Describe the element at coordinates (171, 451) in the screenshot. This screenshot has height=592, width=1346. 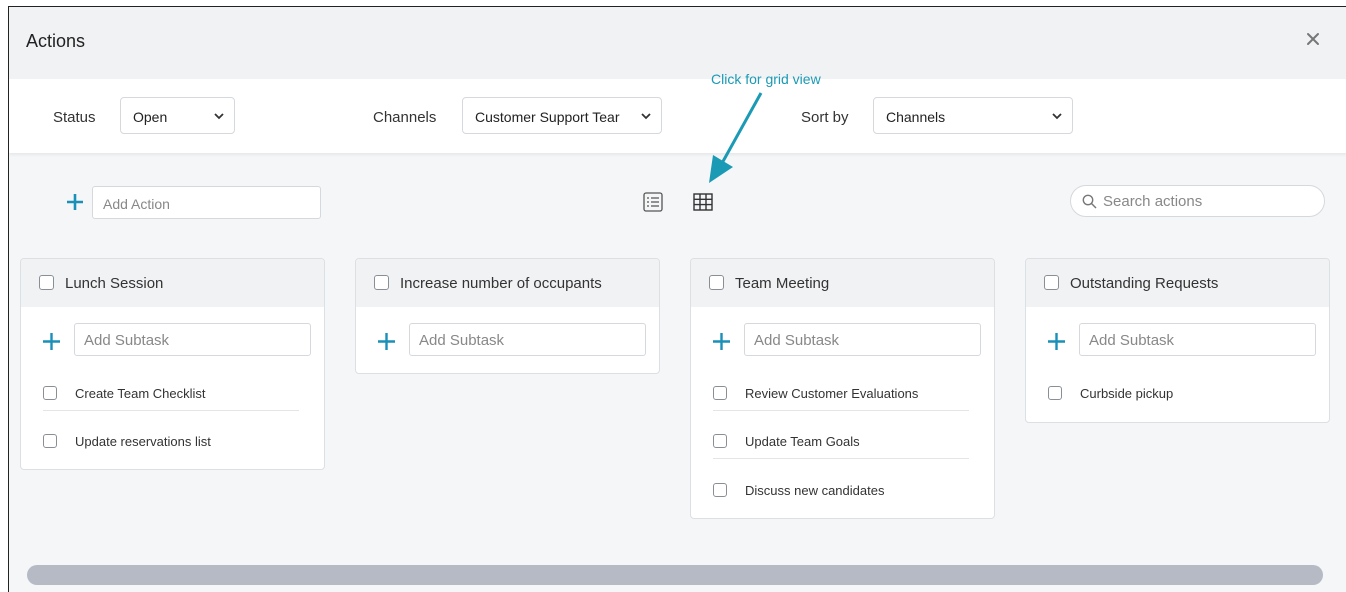
I see `task-item: Update reservations list` at that location.